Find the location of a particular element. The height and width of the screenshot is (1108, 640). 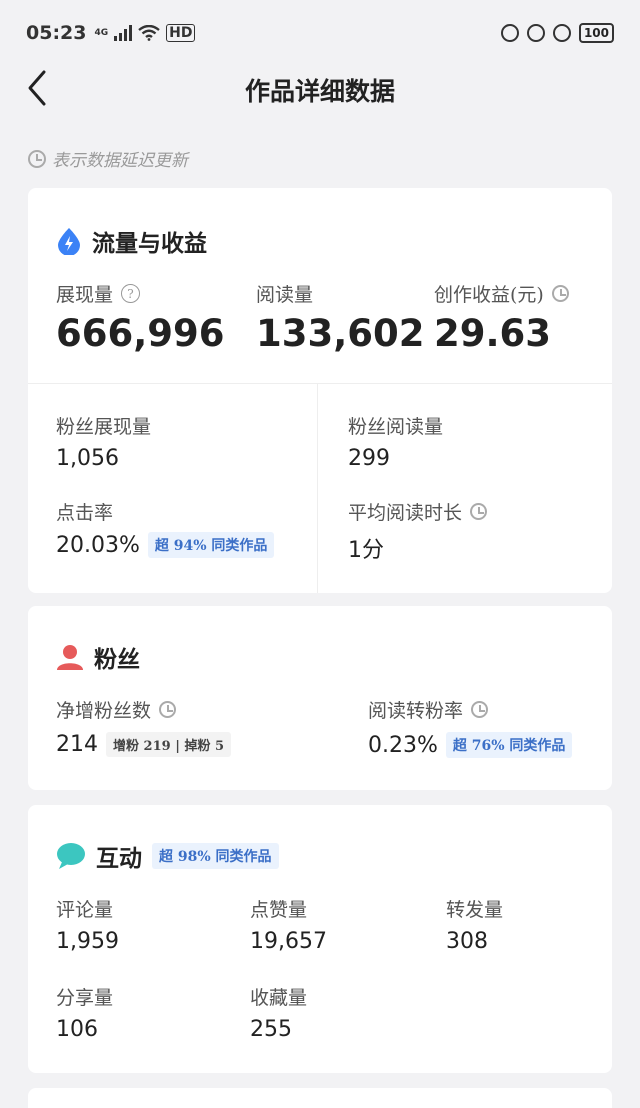

help-icon: ? is located at coordinates (131, 293).